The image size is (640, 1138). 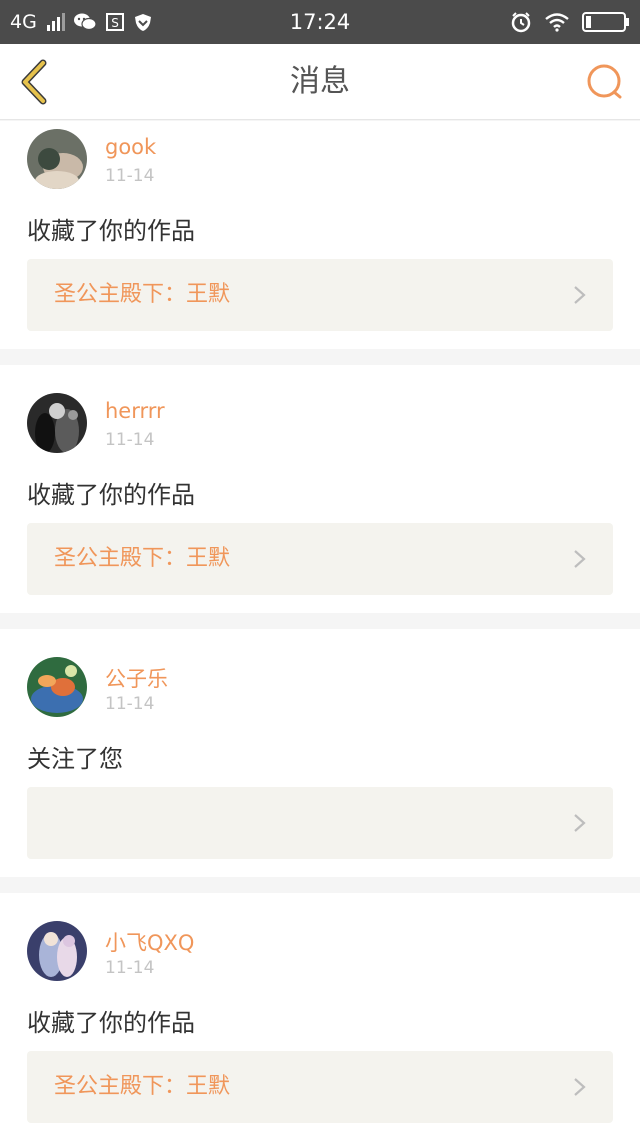 I want to click on search-icon, so click(x=604, y=81).